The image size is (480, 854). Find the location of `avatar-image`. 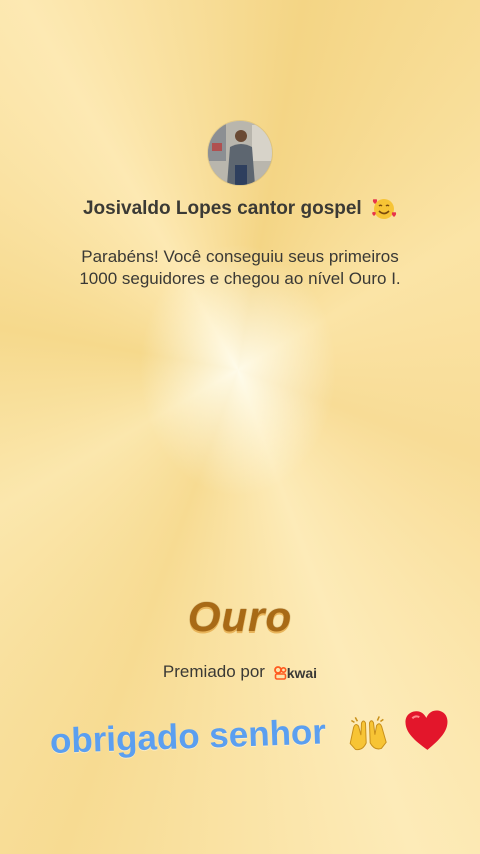

avatar-image is located at coordinates (240, 153).